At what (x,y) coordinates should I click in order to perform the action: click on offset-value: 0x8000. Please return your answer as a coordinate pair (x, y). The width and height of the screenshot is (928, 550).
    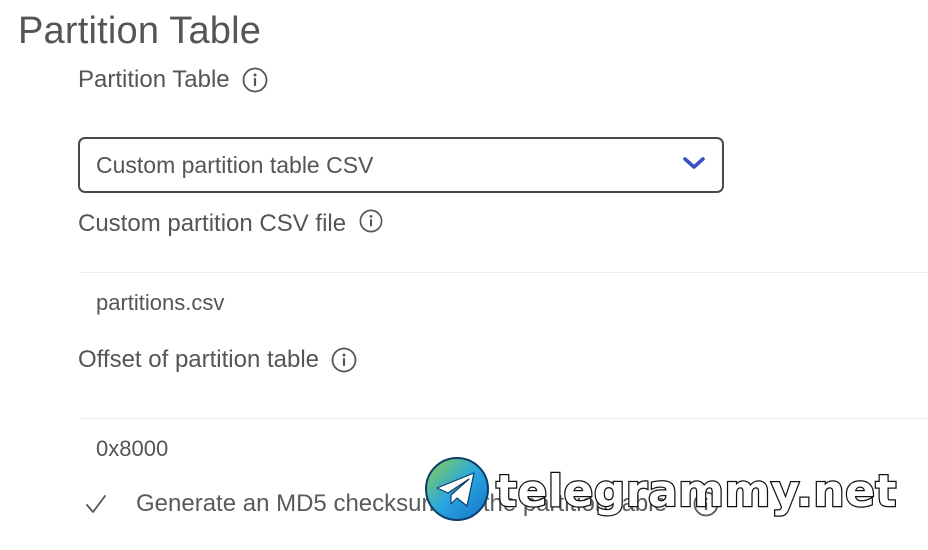
    Looking at the image, I should click on (132, 448).